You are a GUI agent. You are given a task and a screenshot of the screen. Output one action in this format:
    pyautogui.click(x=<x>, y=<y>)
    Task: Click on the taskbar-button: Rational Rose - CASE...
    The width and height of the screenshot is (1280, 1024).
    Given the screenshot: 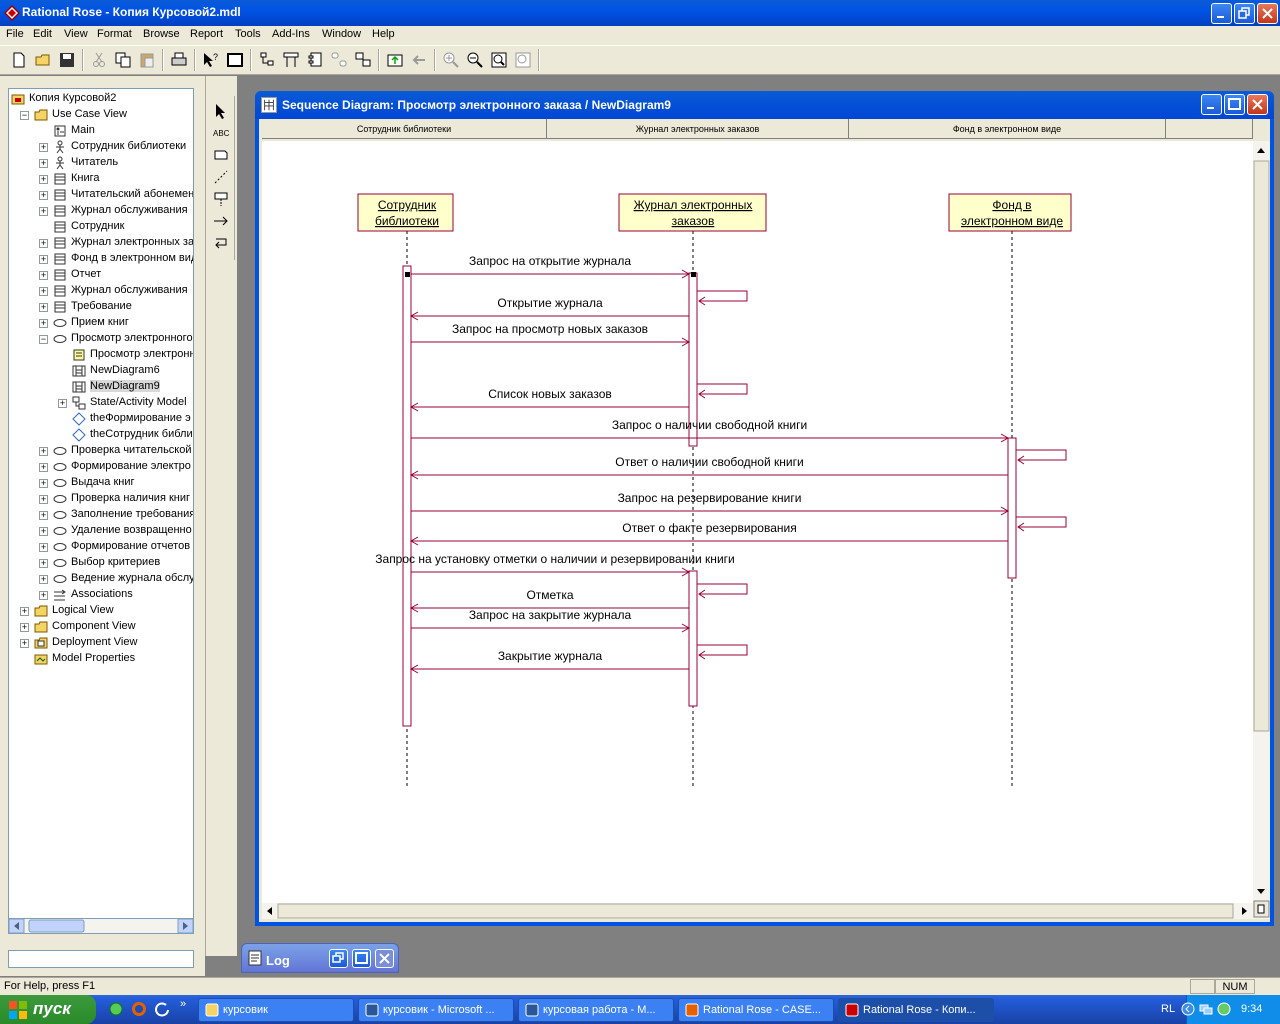 What is the action you would take?
    pyautogui.click(x=756, y=1010)
    